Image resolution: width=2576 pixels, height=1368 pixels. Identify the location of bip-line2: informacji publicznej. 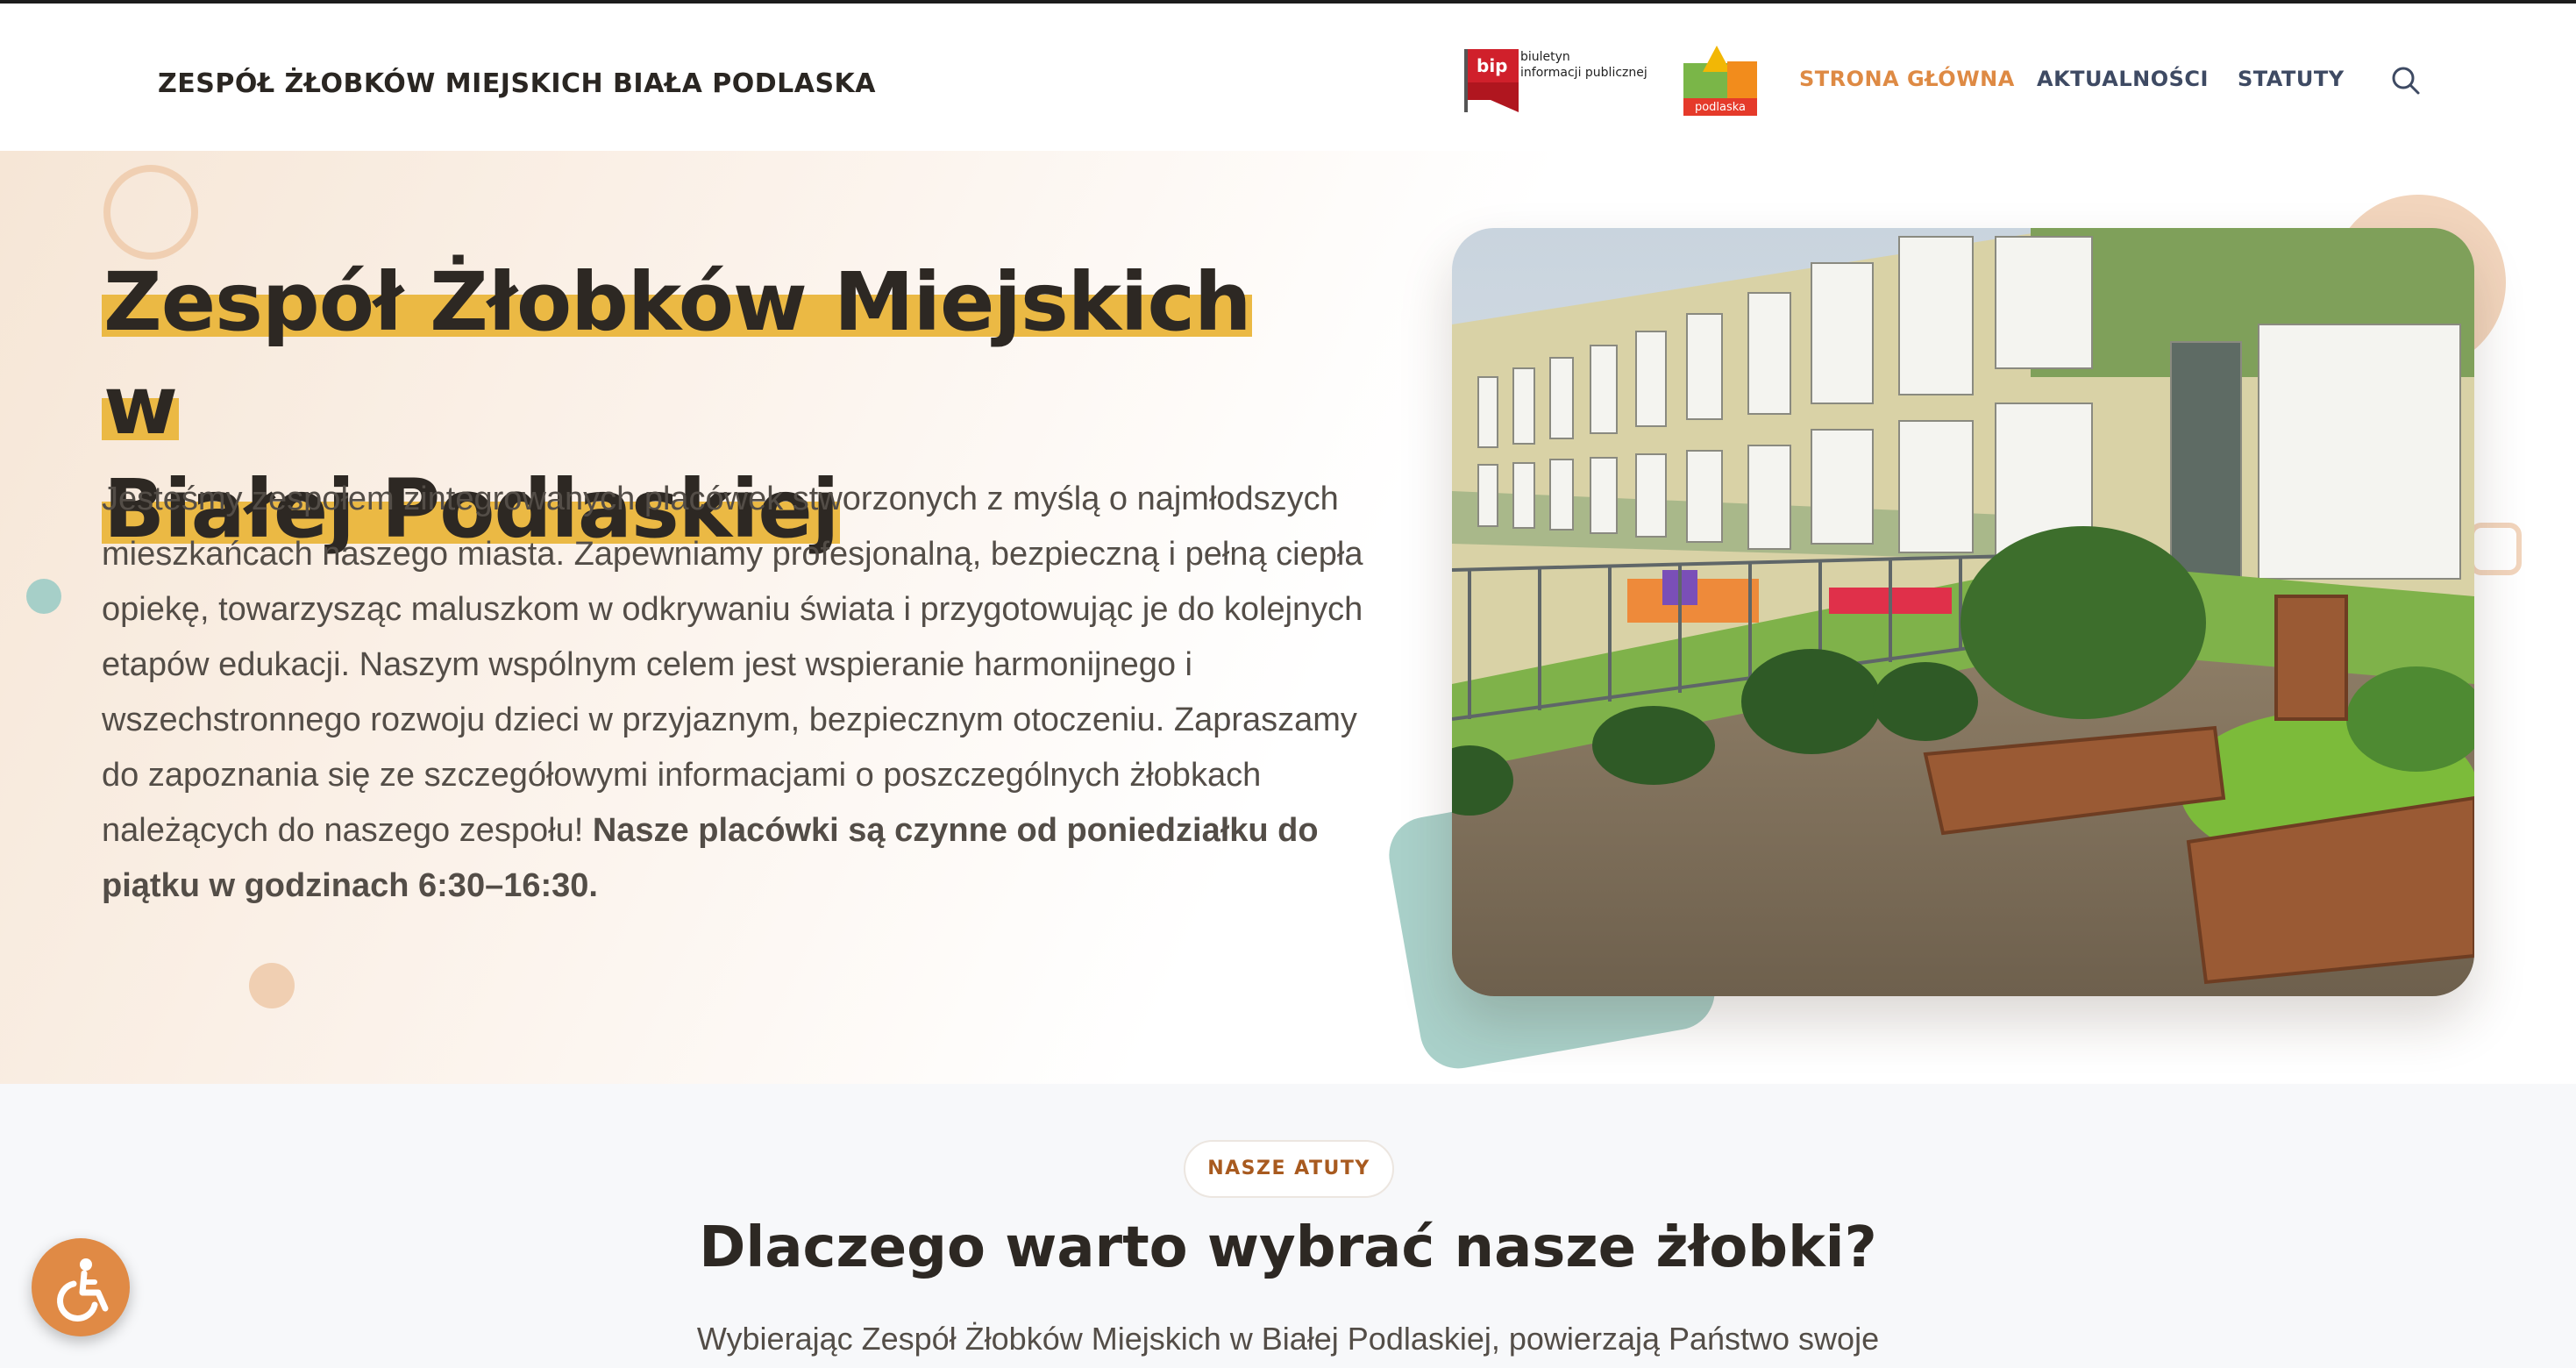
(1583, 73).